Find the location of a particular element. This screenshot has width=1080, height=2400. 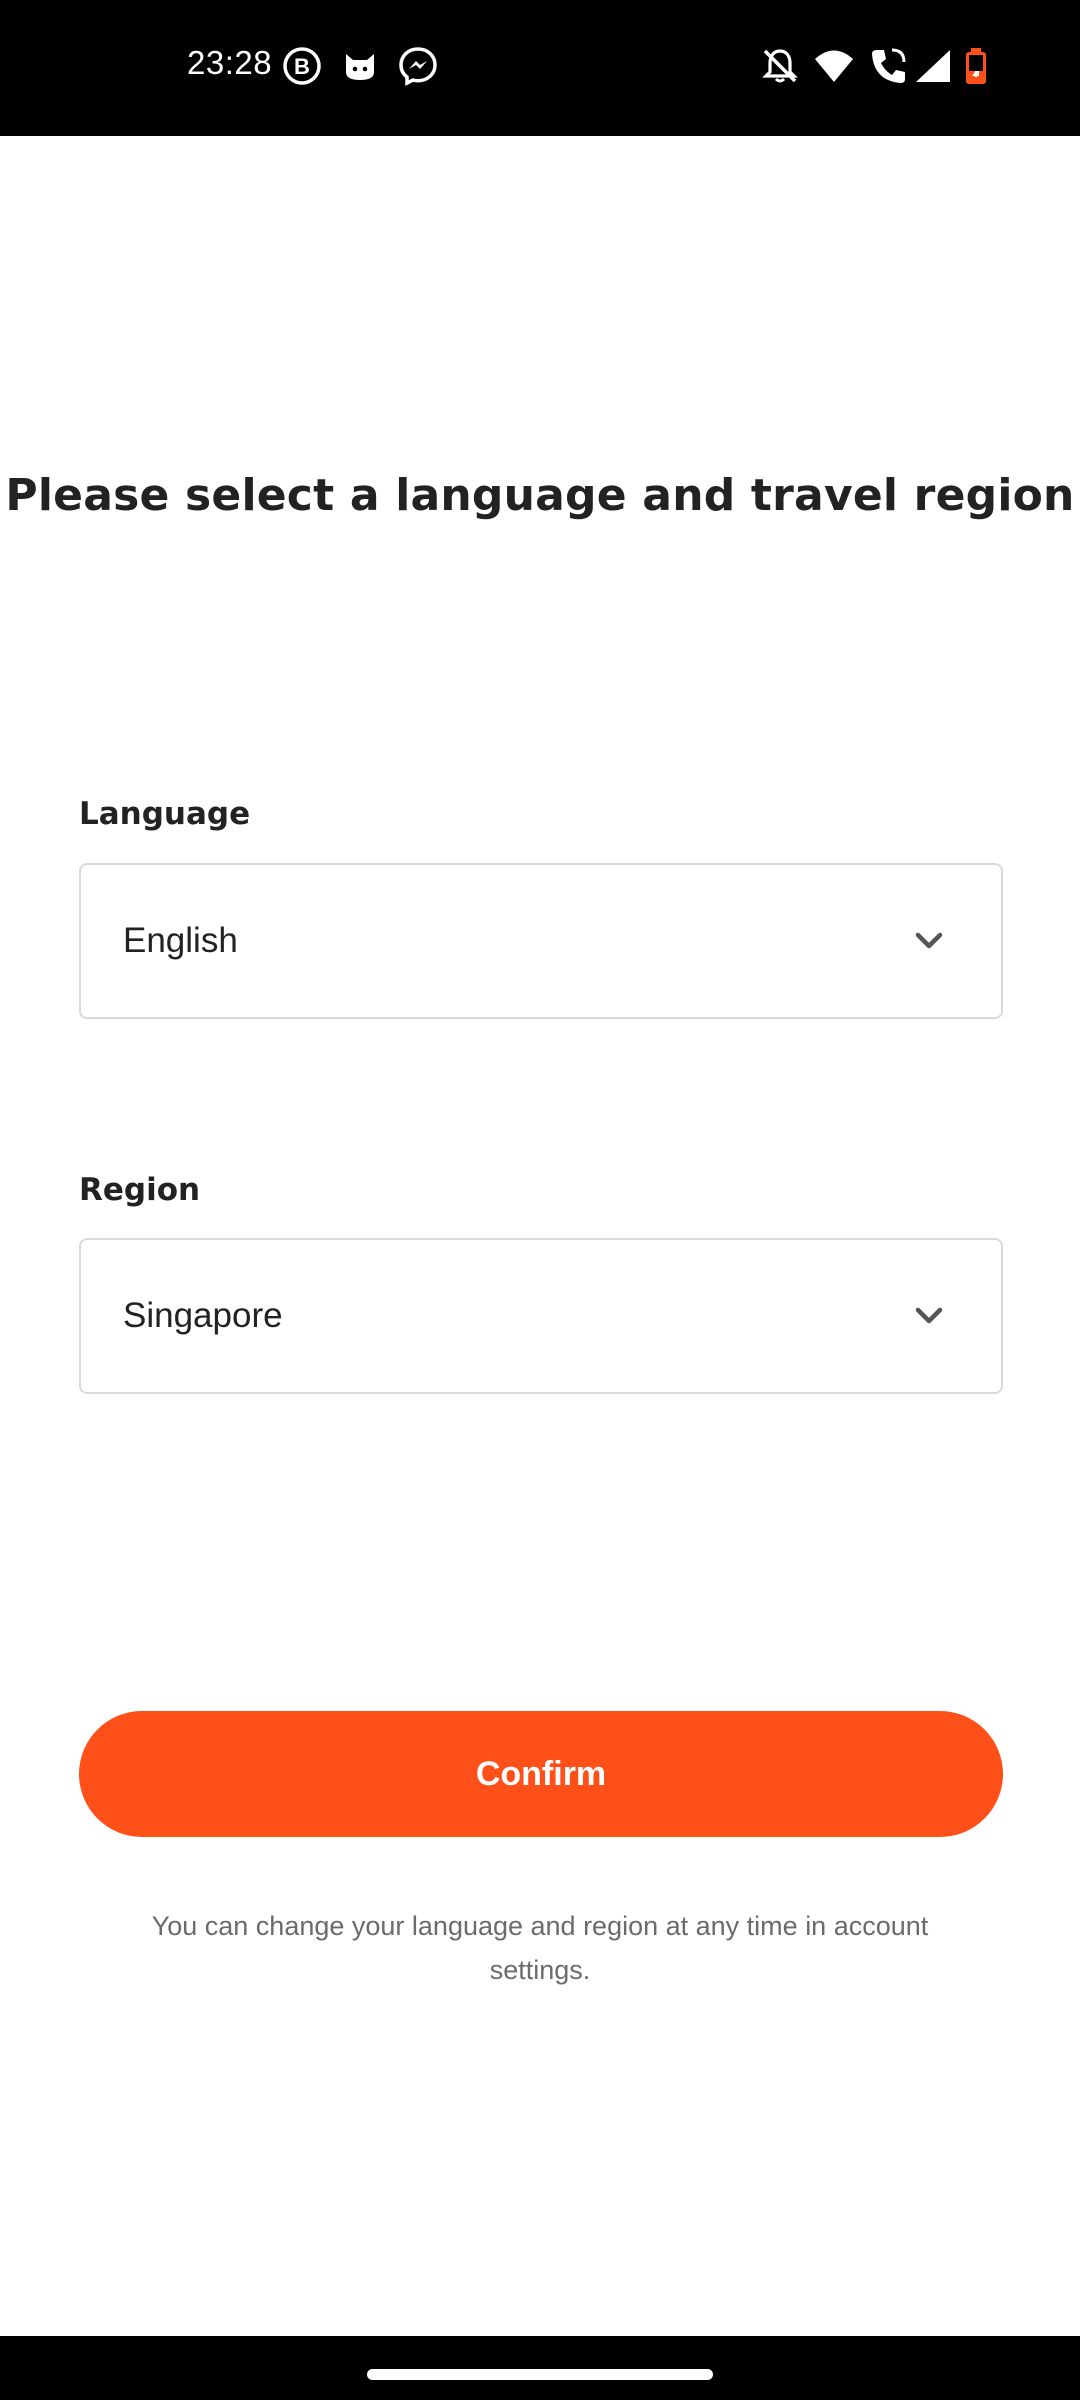

wifi-calling-icon is located at coordinates (888, 66).